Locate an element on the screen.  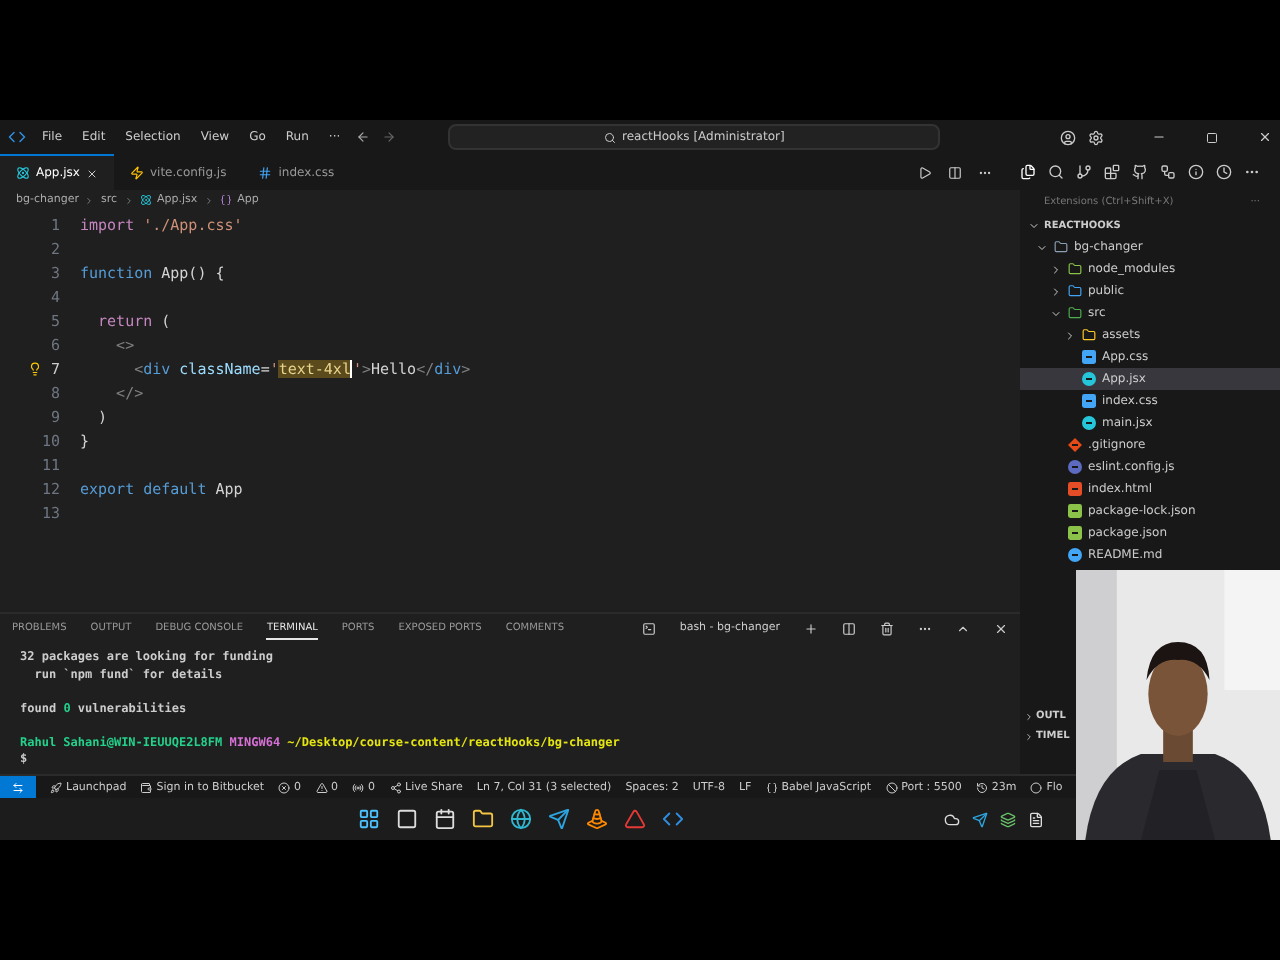
add-icon is located at coordinates (811, 628).